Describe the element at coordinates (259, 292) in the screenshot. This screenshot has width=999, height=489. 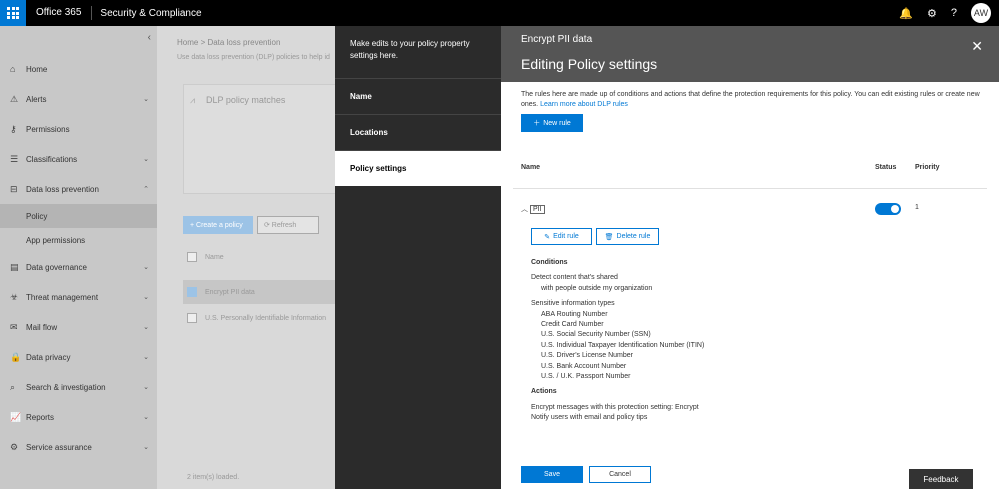
I see `list-item: Encrypt PII data` at that location.